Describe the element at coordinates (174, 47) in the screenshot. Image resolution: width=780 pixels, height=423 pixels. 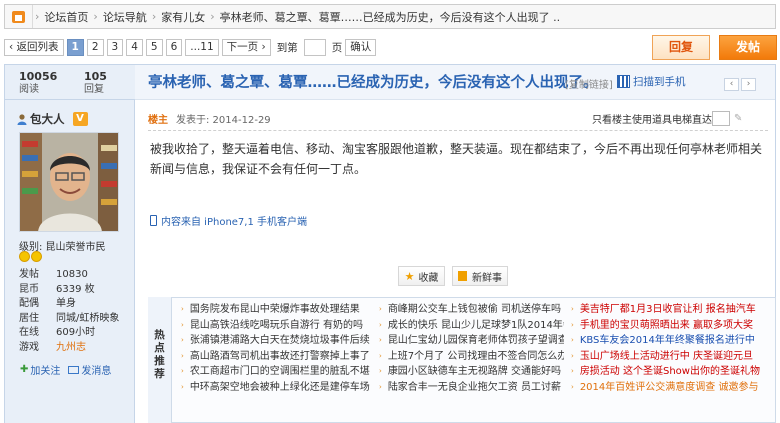
I see `page-6: 6` at that location.